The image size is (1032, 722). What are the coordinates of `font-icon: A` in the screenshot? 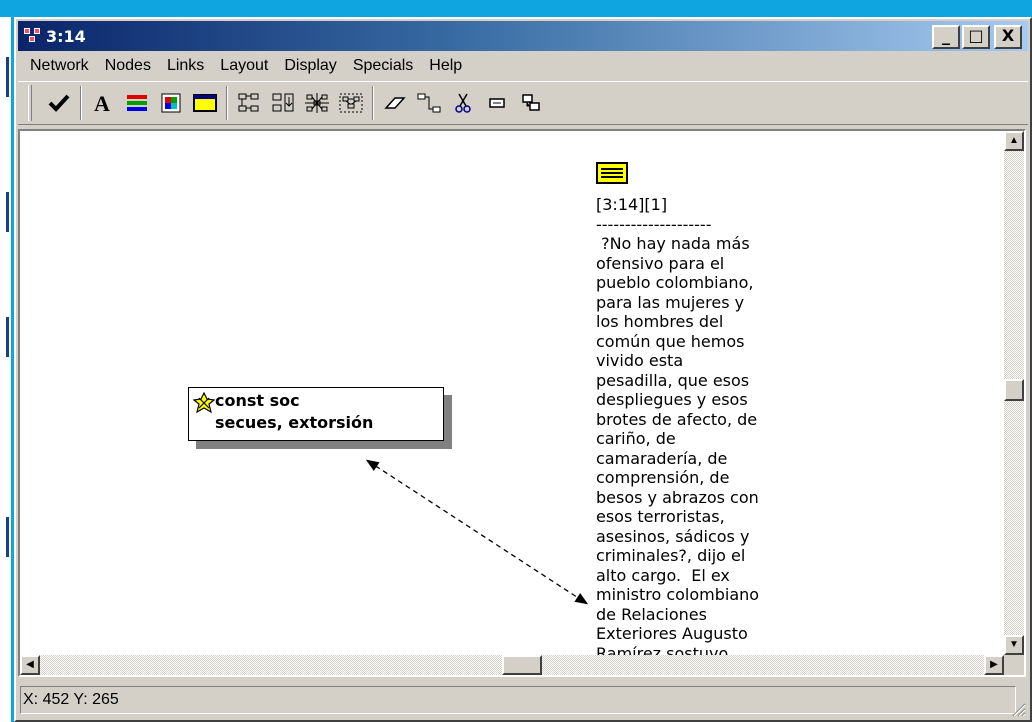 It's located at (103, 103).